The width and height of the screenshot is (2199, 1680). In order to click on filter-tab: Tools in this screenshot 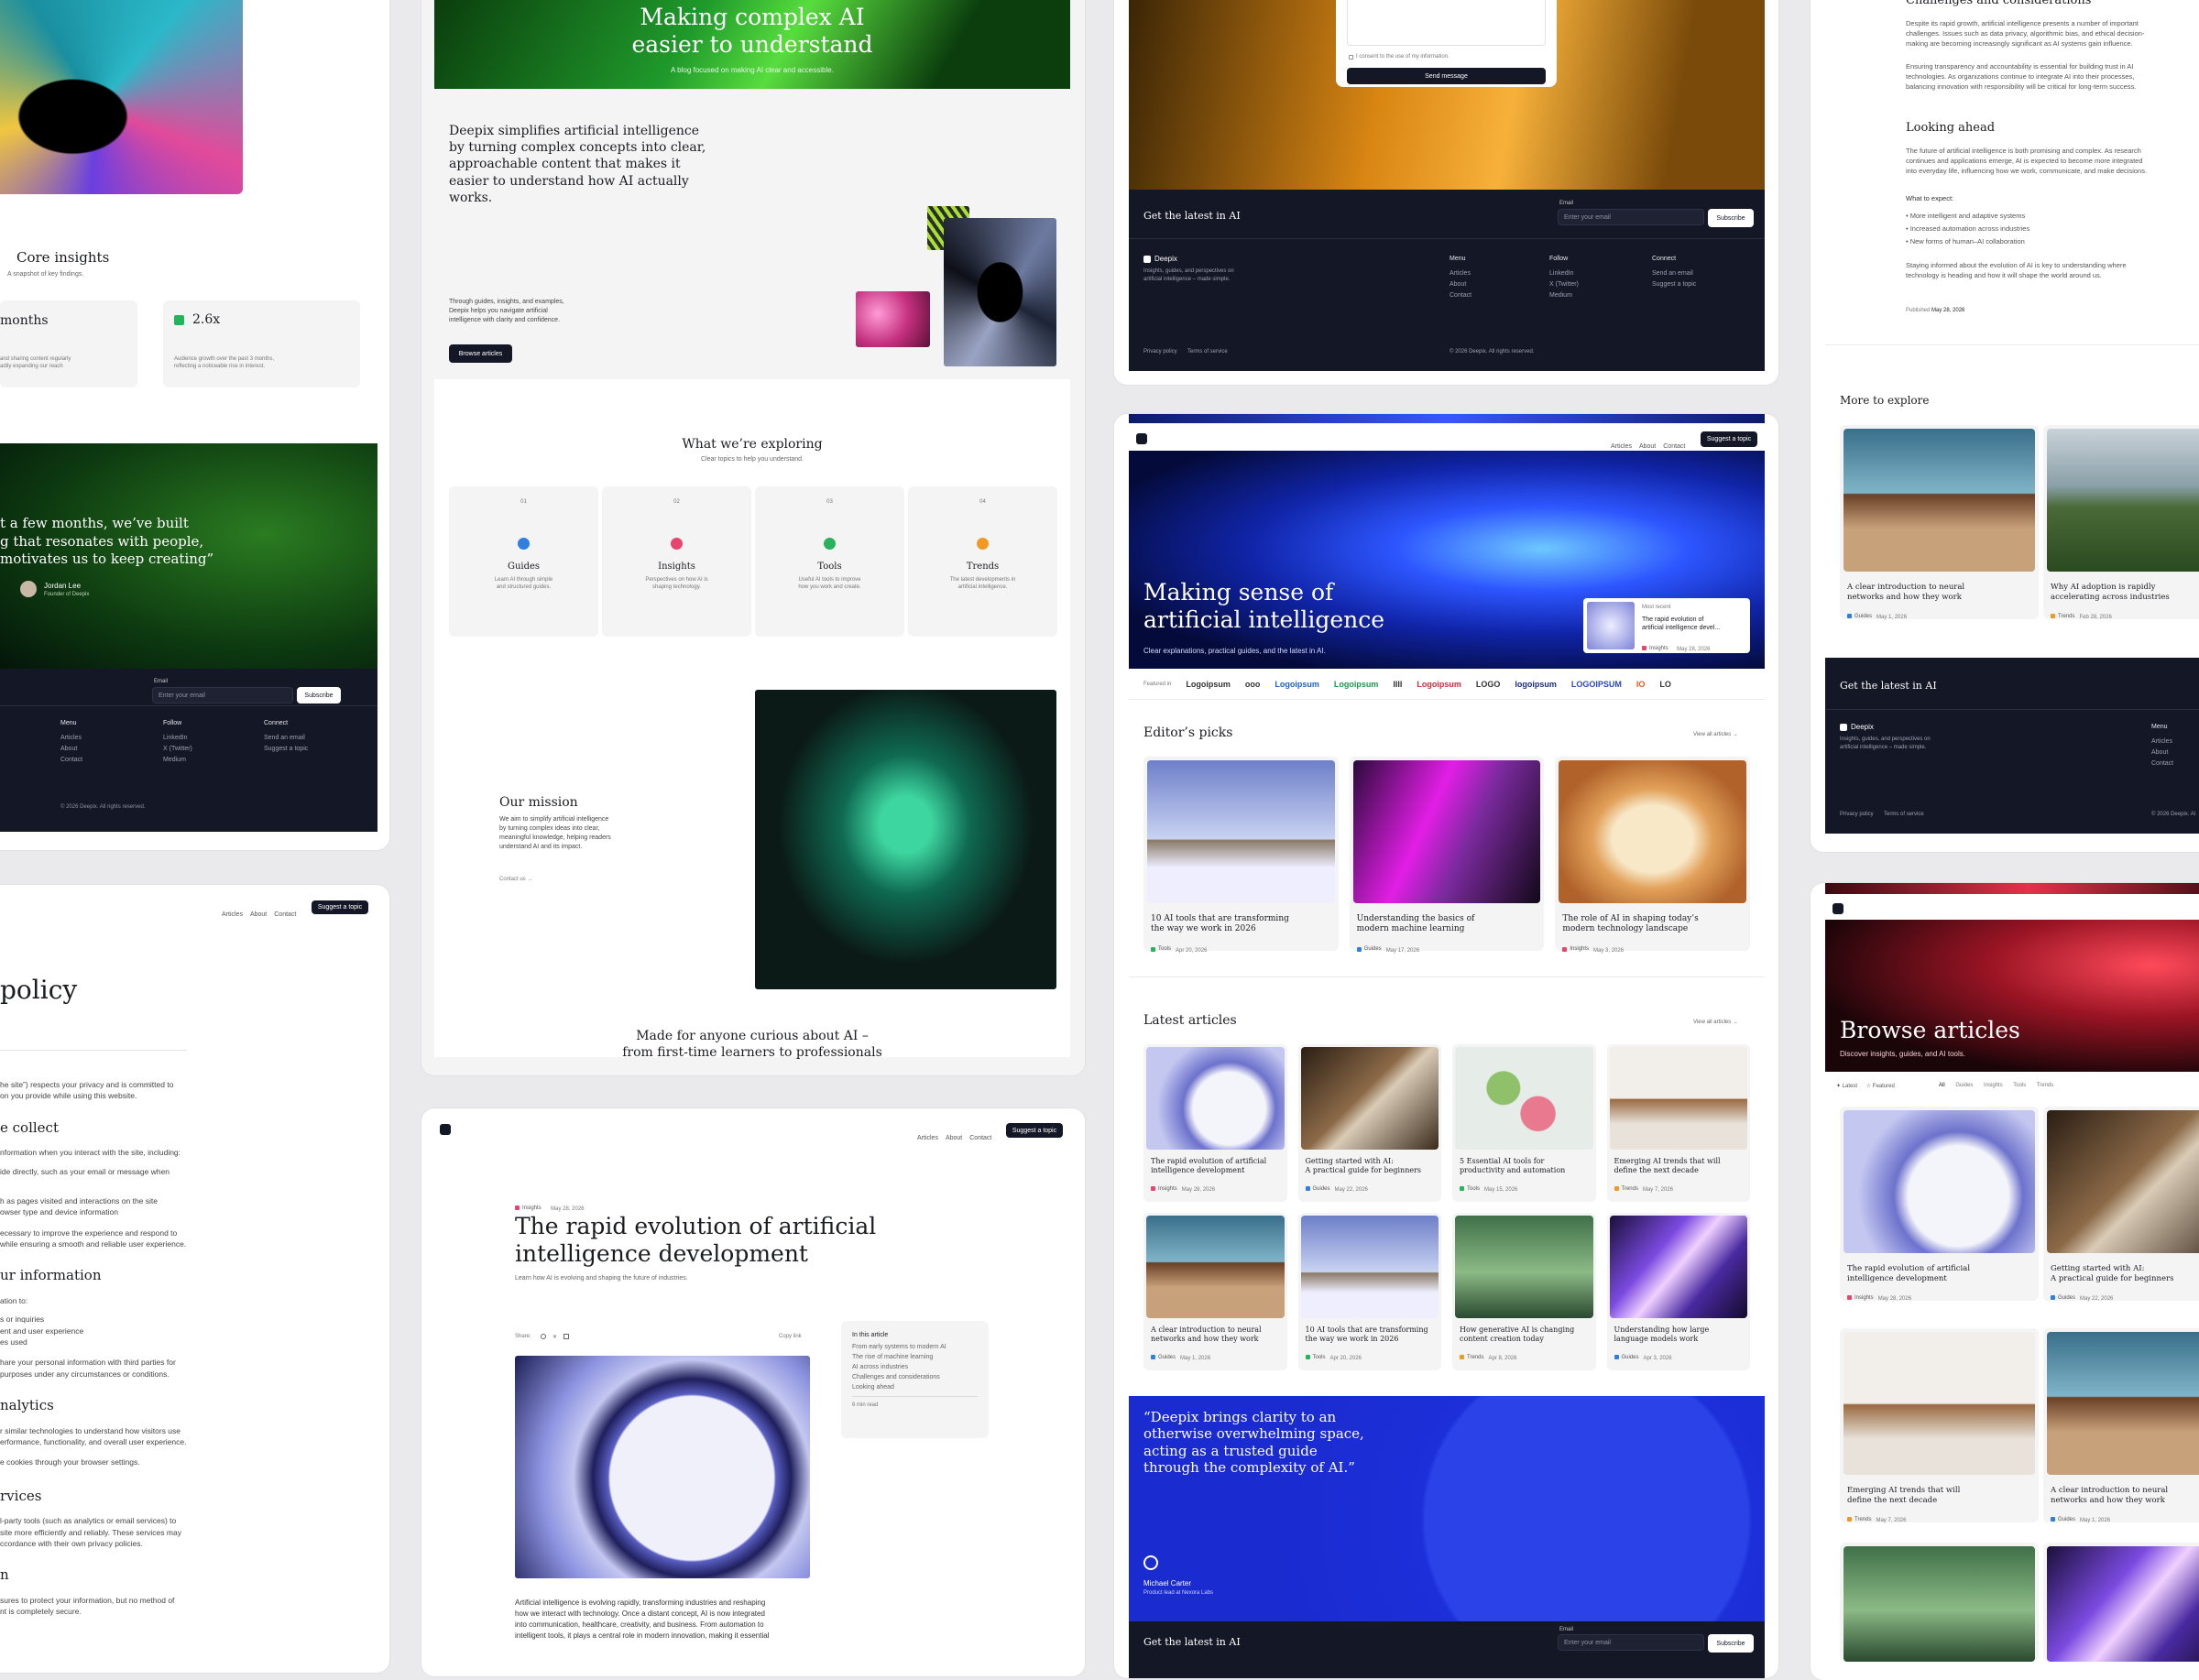, I will do `click(2020, 1085)`.